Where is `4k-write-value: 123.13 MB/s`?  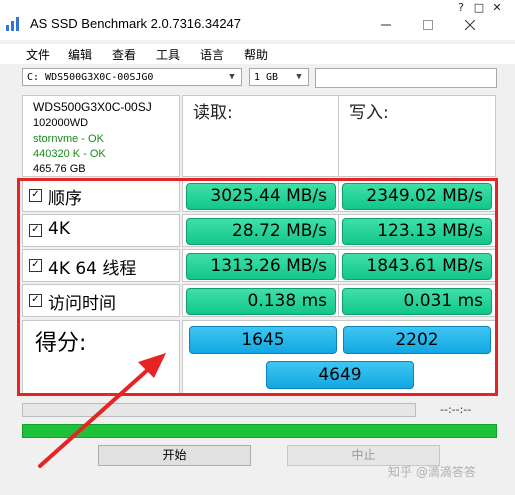
4k-write-value: 123.13 MB/s is located at coordinates (417, 231).